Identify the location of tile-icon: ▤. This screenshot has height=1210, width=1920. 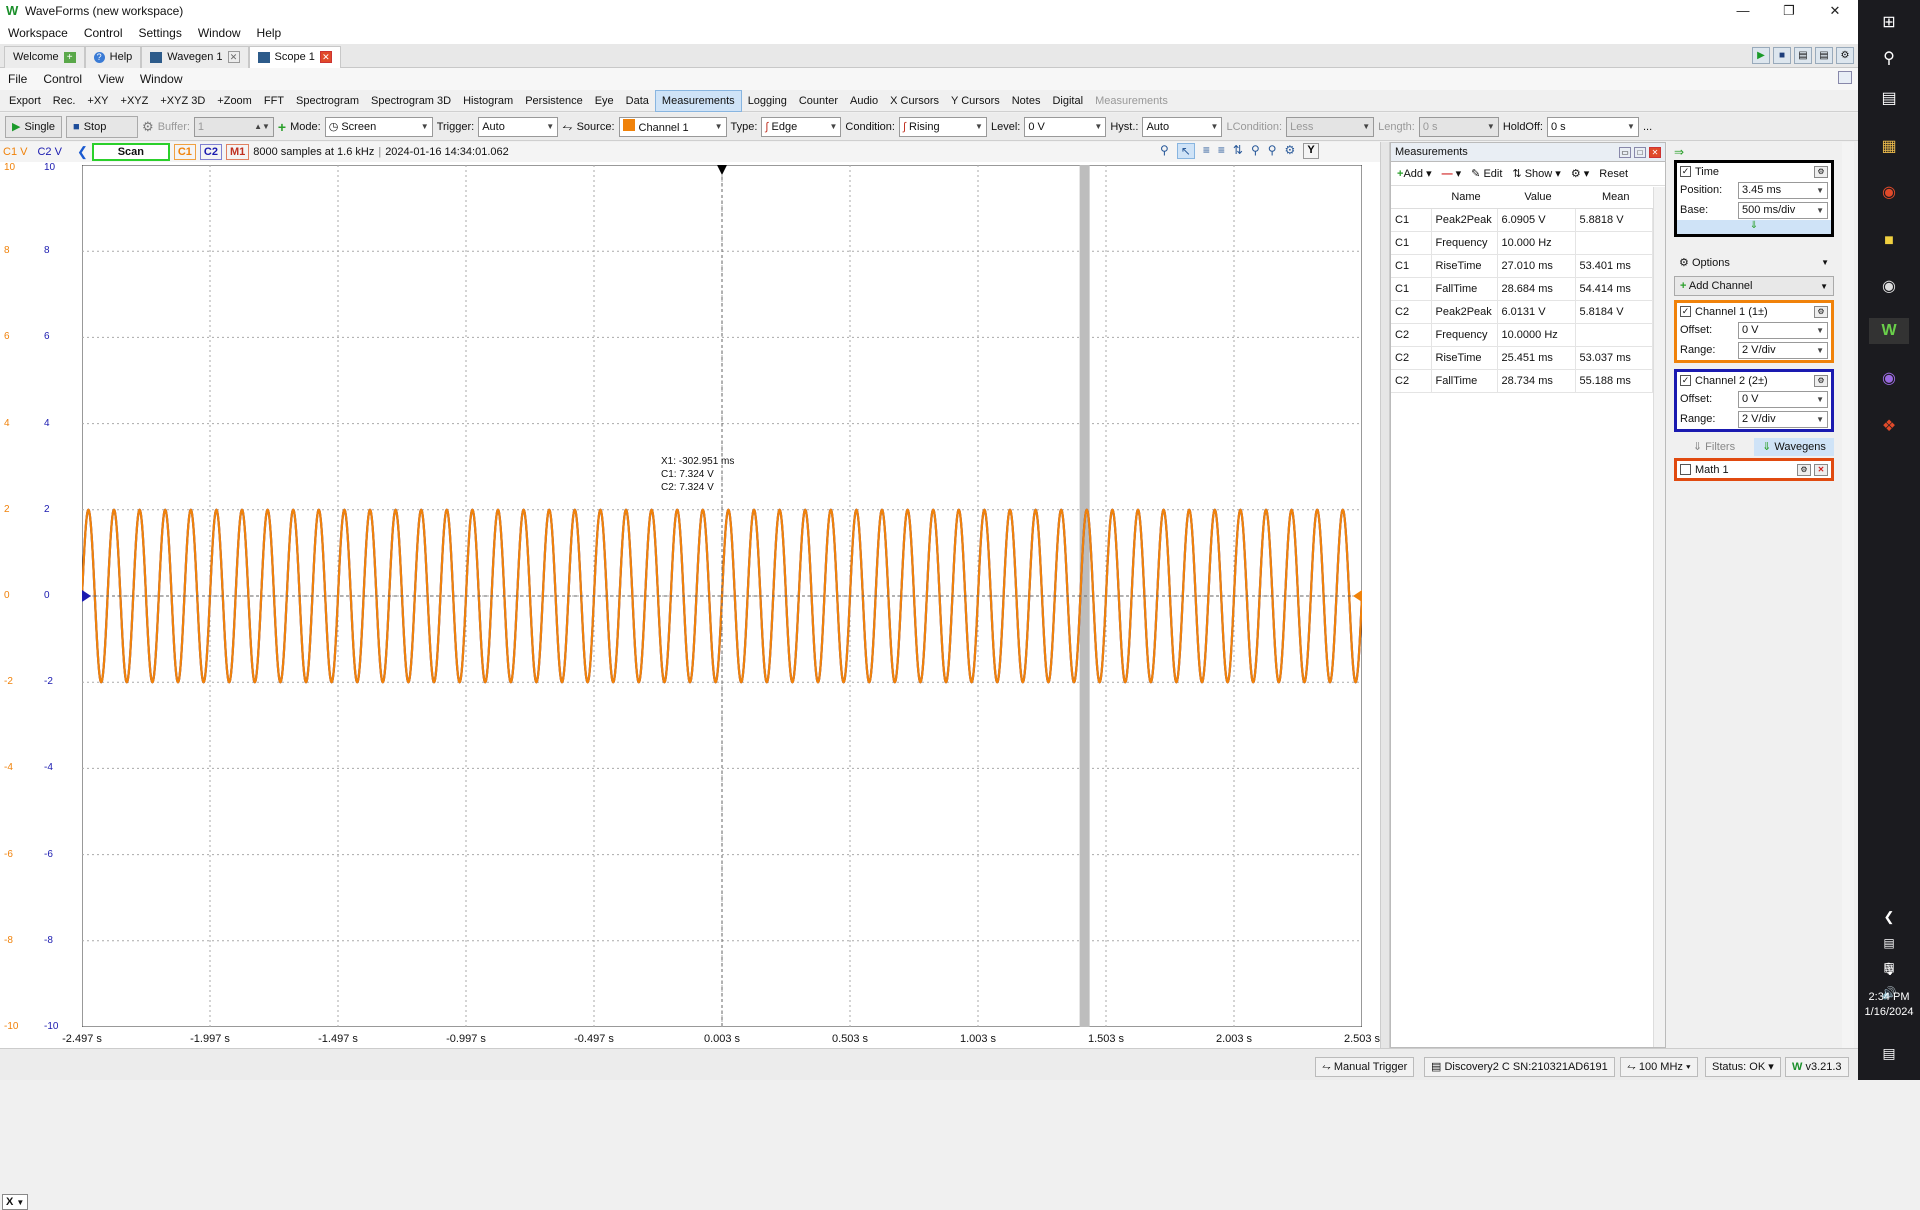
(1824, 55).